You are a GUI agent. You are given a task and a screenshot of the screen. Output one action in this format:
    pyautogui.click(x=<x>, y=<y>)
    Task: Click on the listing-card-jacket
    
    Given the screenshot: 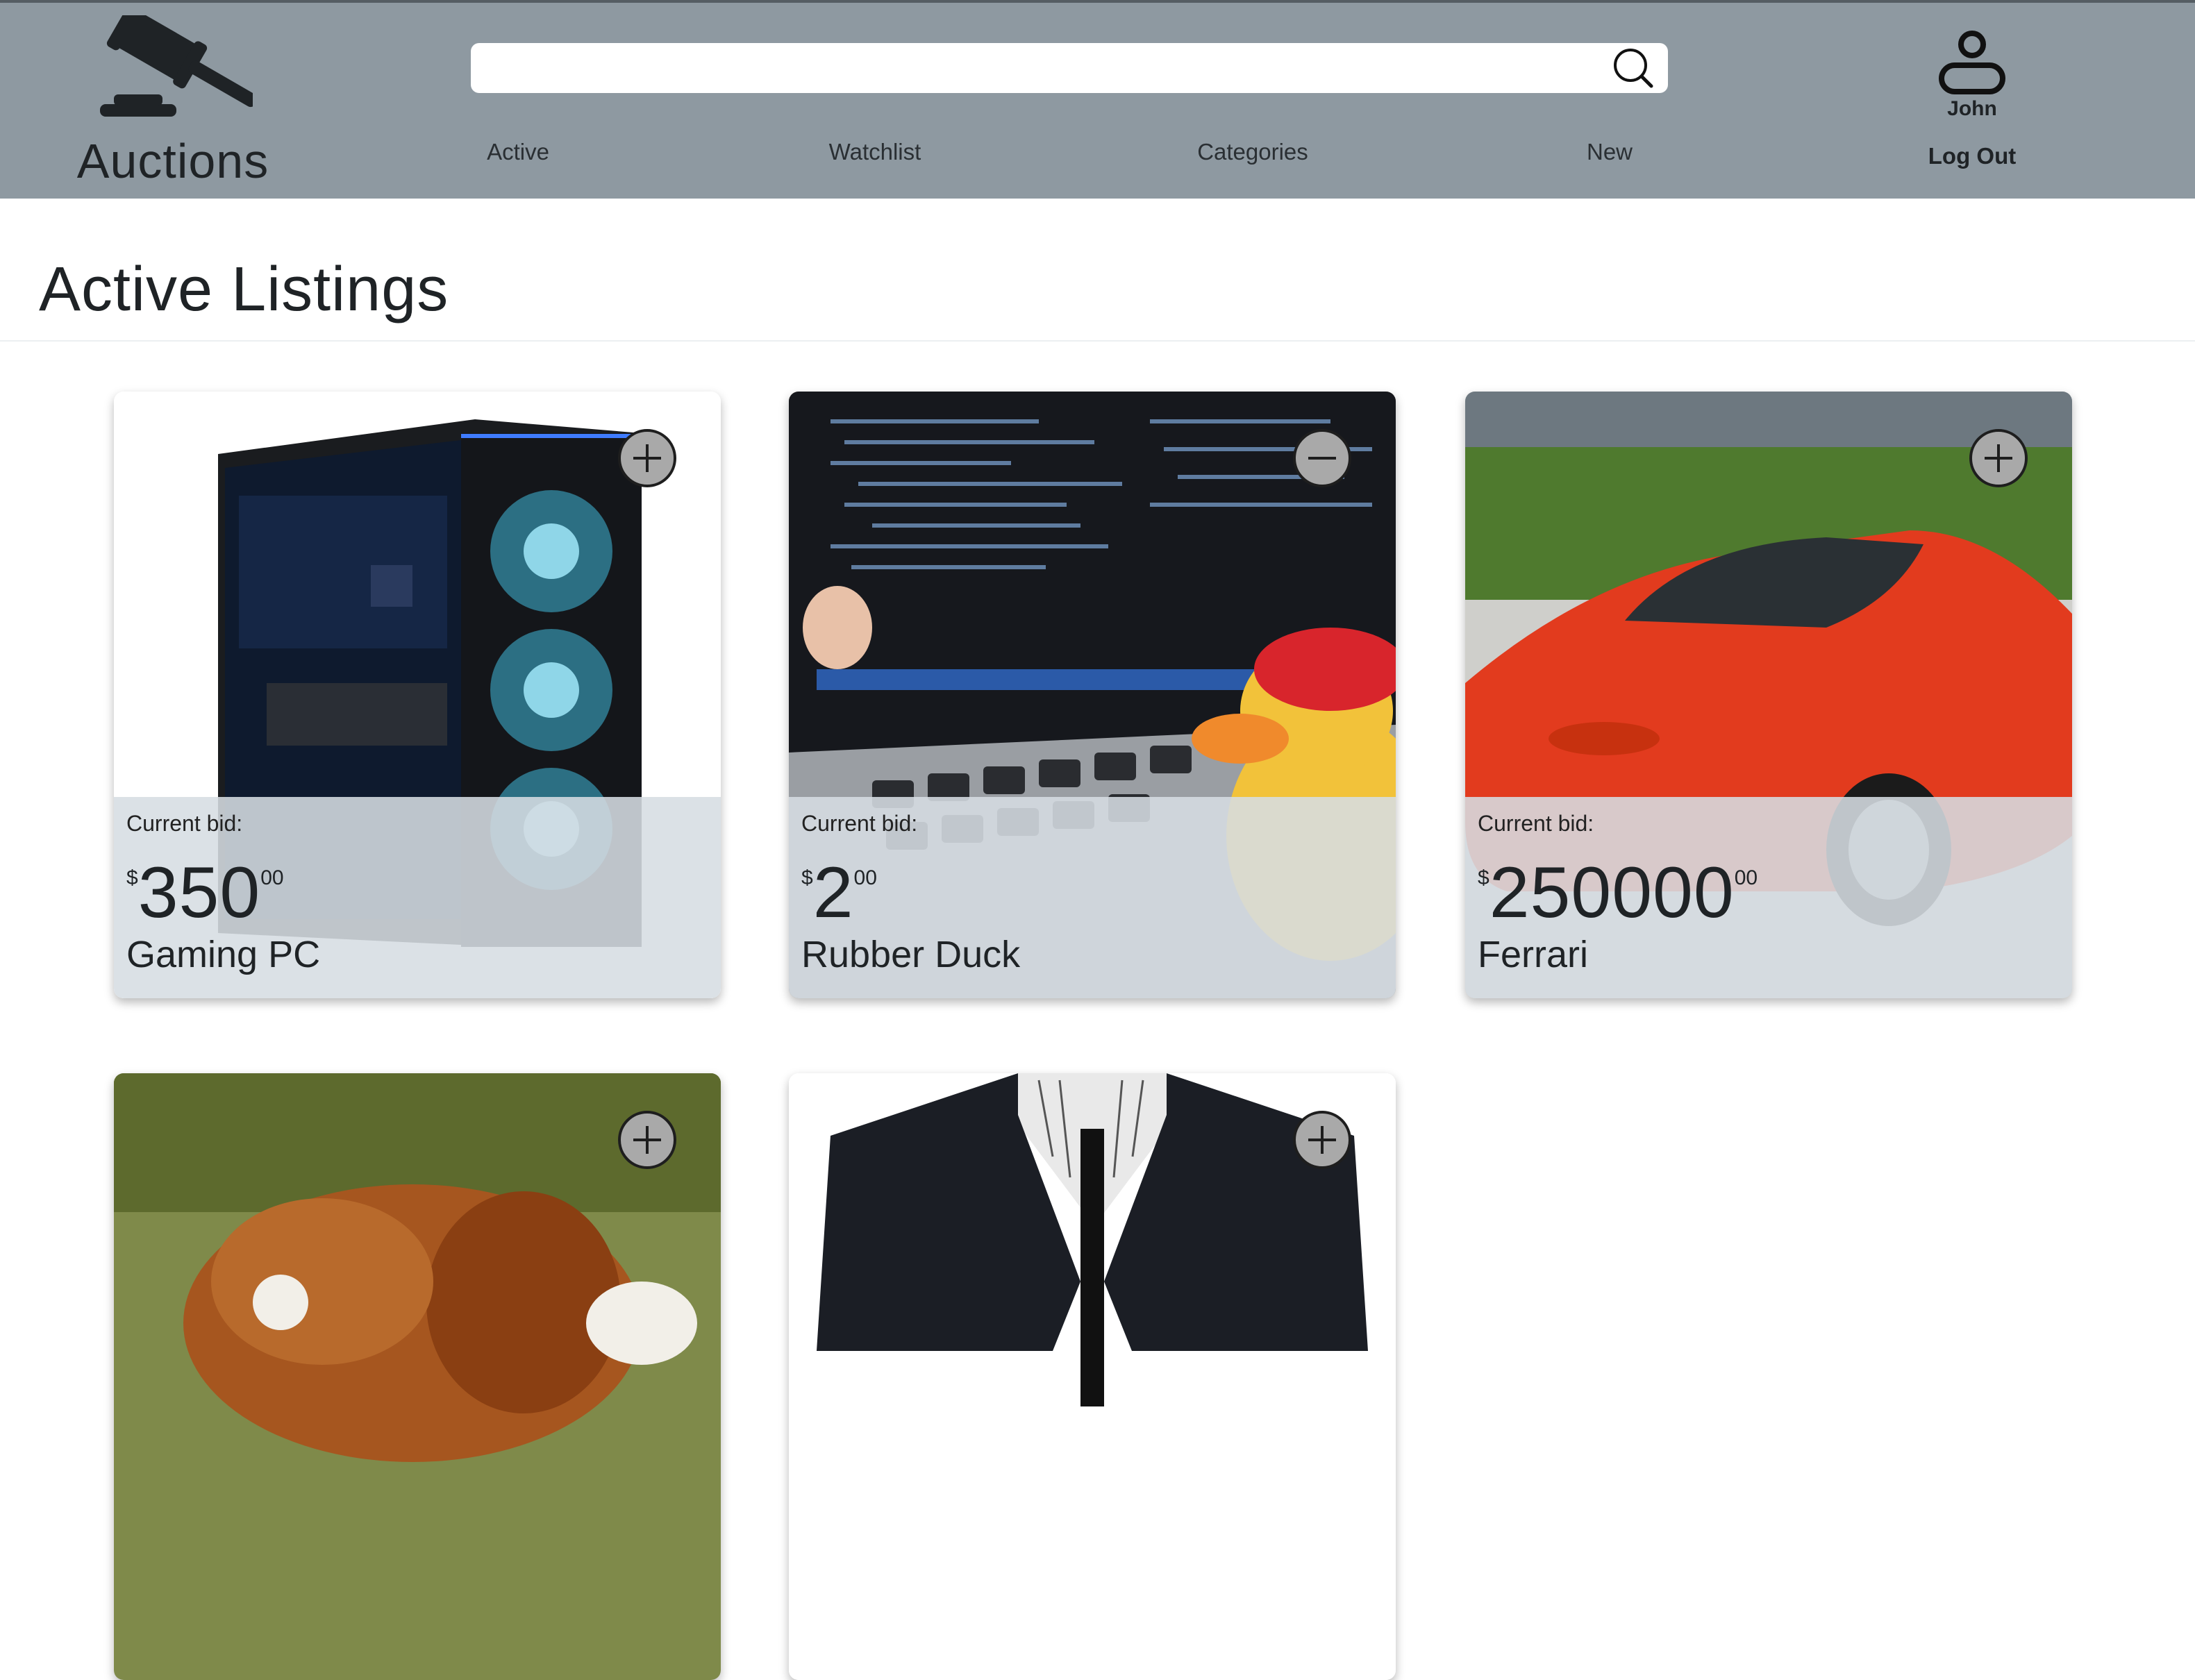 What is the action you would take?
    pyautogui.click(x=1092, y=1376)
    